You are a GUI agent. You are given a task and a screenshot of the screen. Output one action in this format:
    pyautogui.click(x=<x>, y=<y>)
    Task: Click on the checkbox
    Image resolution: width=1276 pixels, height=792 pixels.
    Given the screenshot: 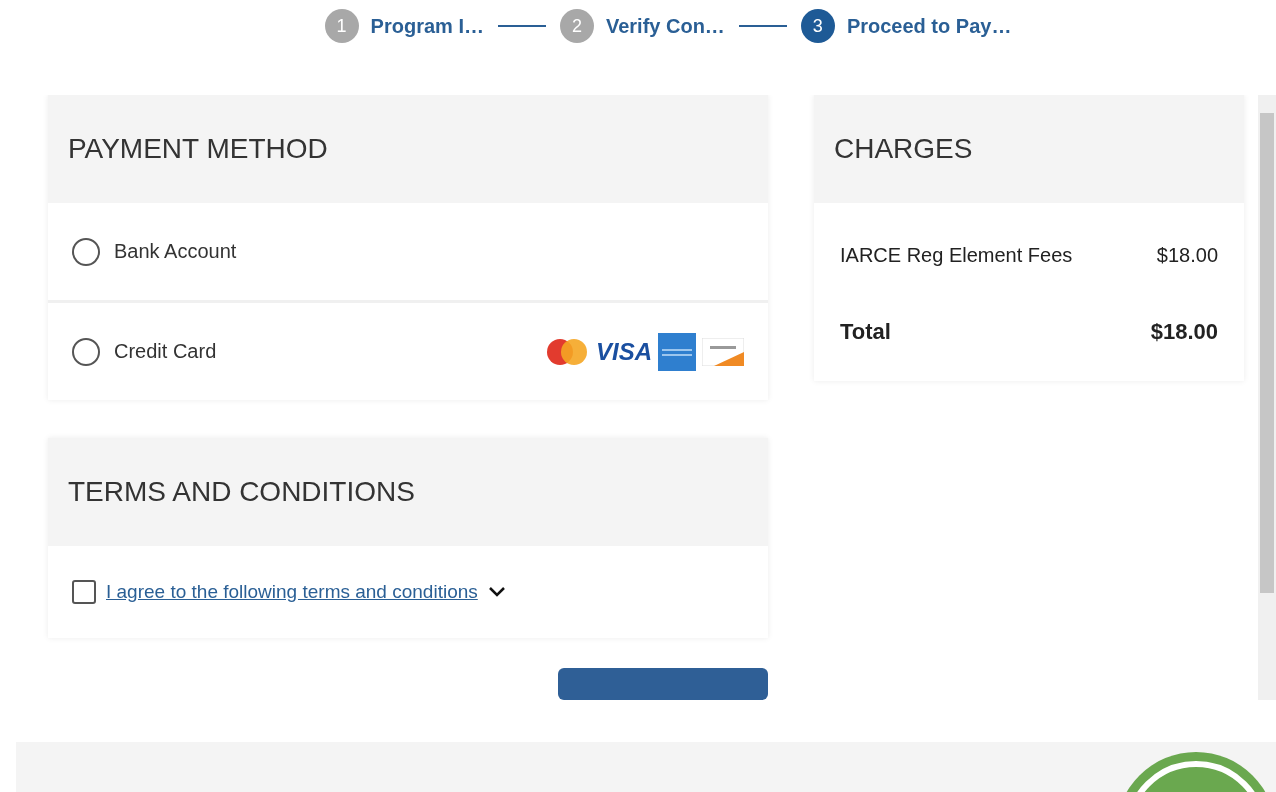 What is the action you would take?
    pyautogui.click(x=84, y=592)
    